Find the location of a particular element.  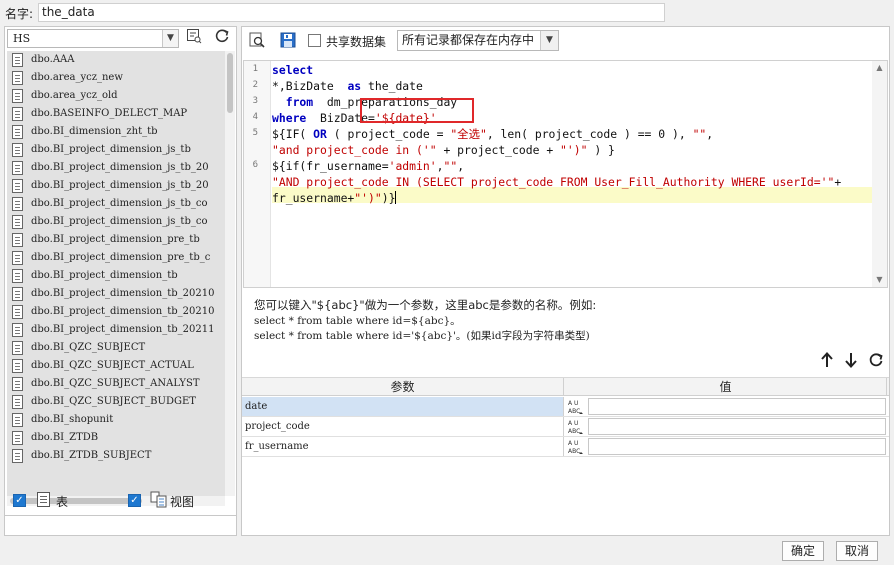

table-list-item: dbo.BI_shopunit is located at coordinates (116, 420).